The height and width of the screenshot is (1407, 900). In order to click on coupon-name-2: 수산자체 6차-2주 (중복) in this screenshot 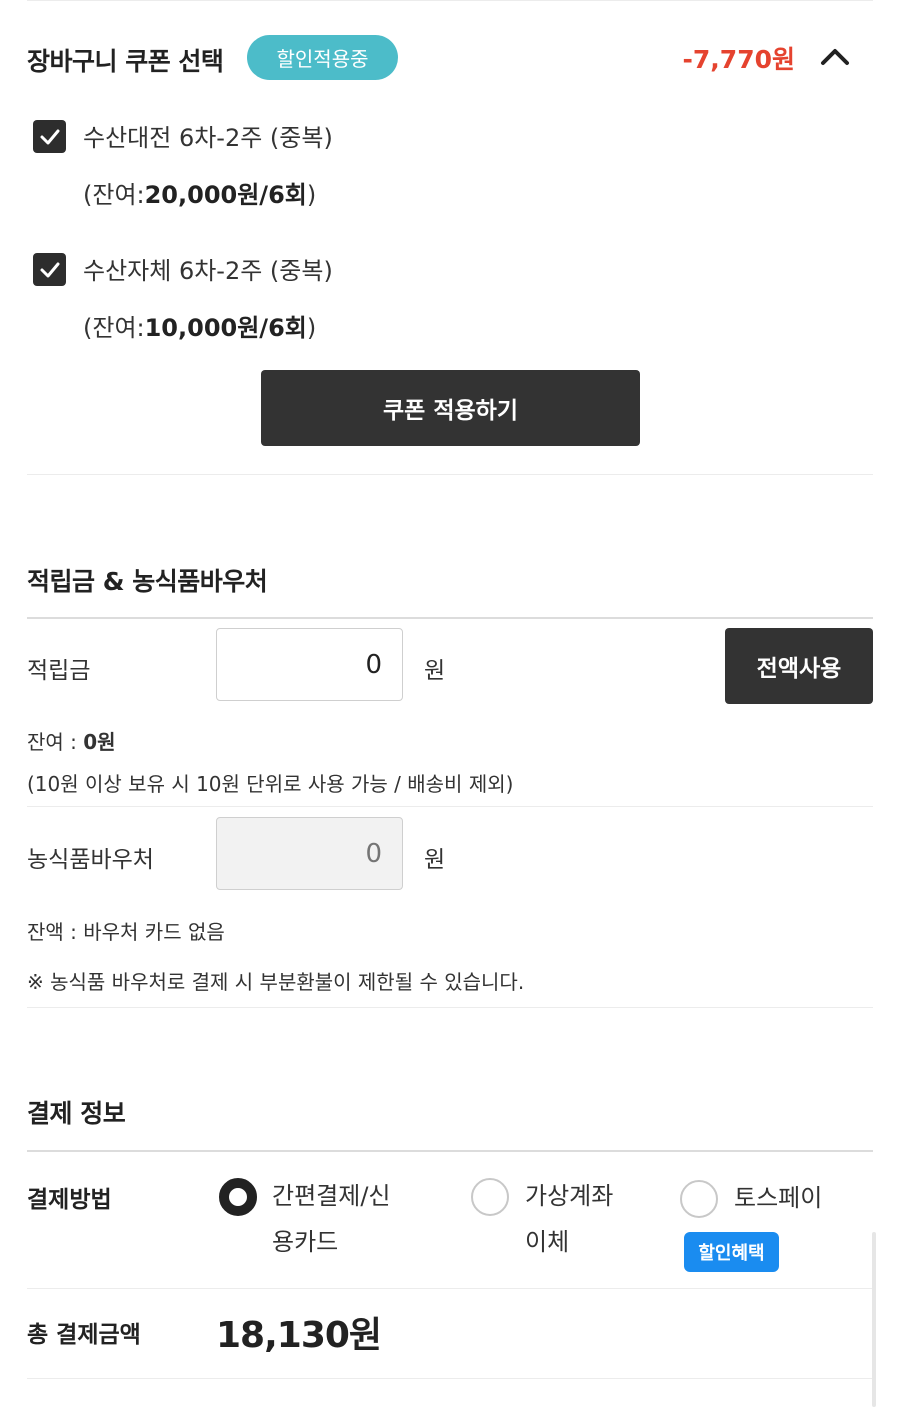, I will do `click(208, 271)`.